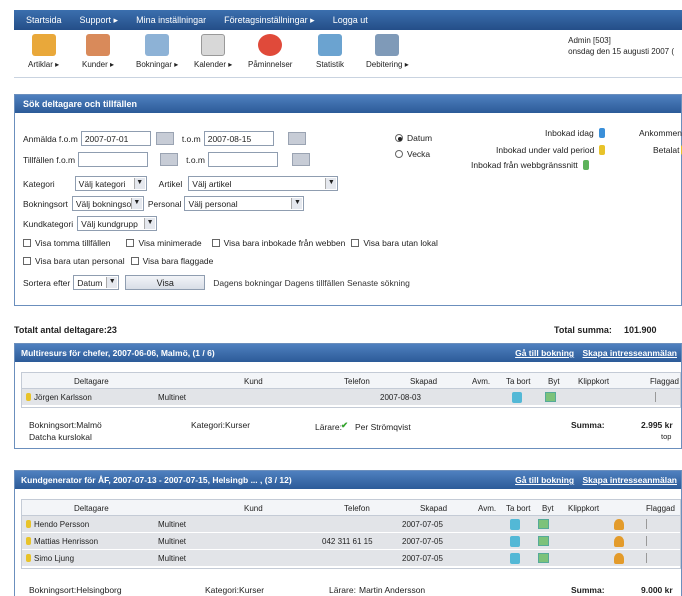 The width and height of the screenshot is (682, 596). Describe the element at coordinates (524, 165) in the screenshot. I see `legend-inbokad-webb-label: Inbokad från webbgränssnitt` at that location.